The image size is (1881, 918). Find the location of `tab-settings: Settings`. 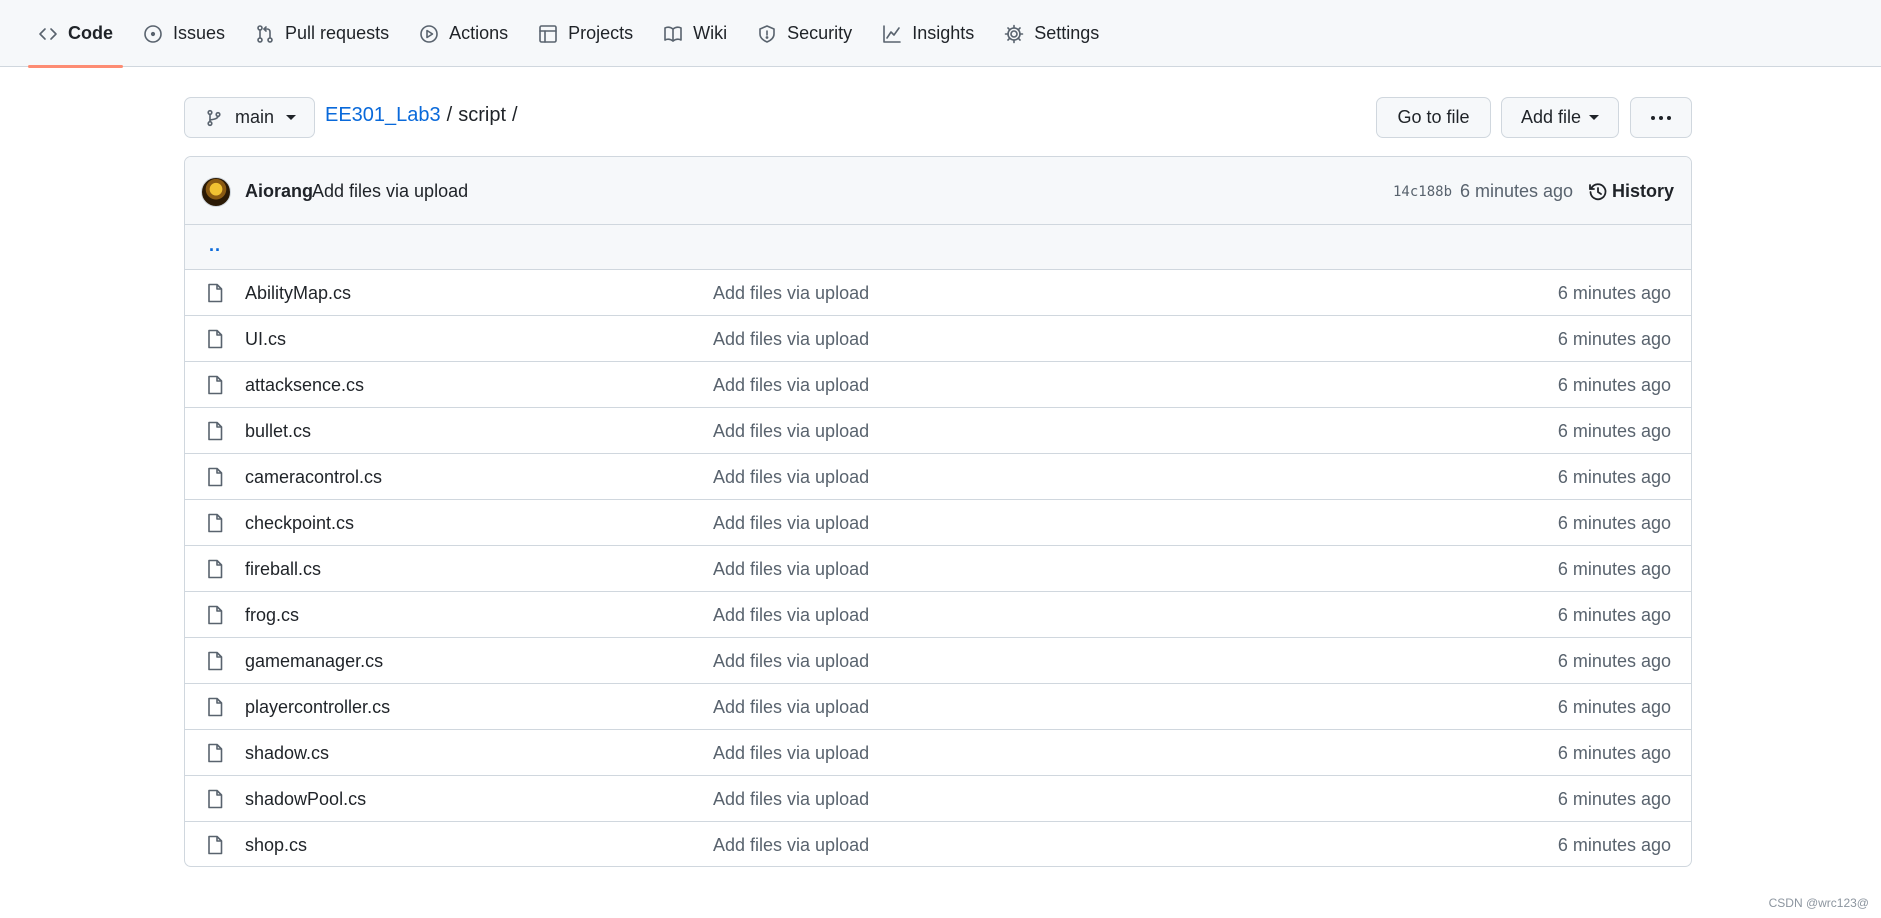

tab-settings: Settings is located at coordinates (1051, 33).